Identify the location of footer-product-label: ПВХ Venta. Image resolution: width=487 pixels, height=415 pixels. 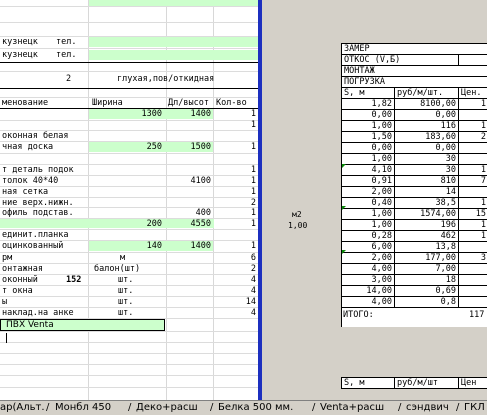
(30, 325).